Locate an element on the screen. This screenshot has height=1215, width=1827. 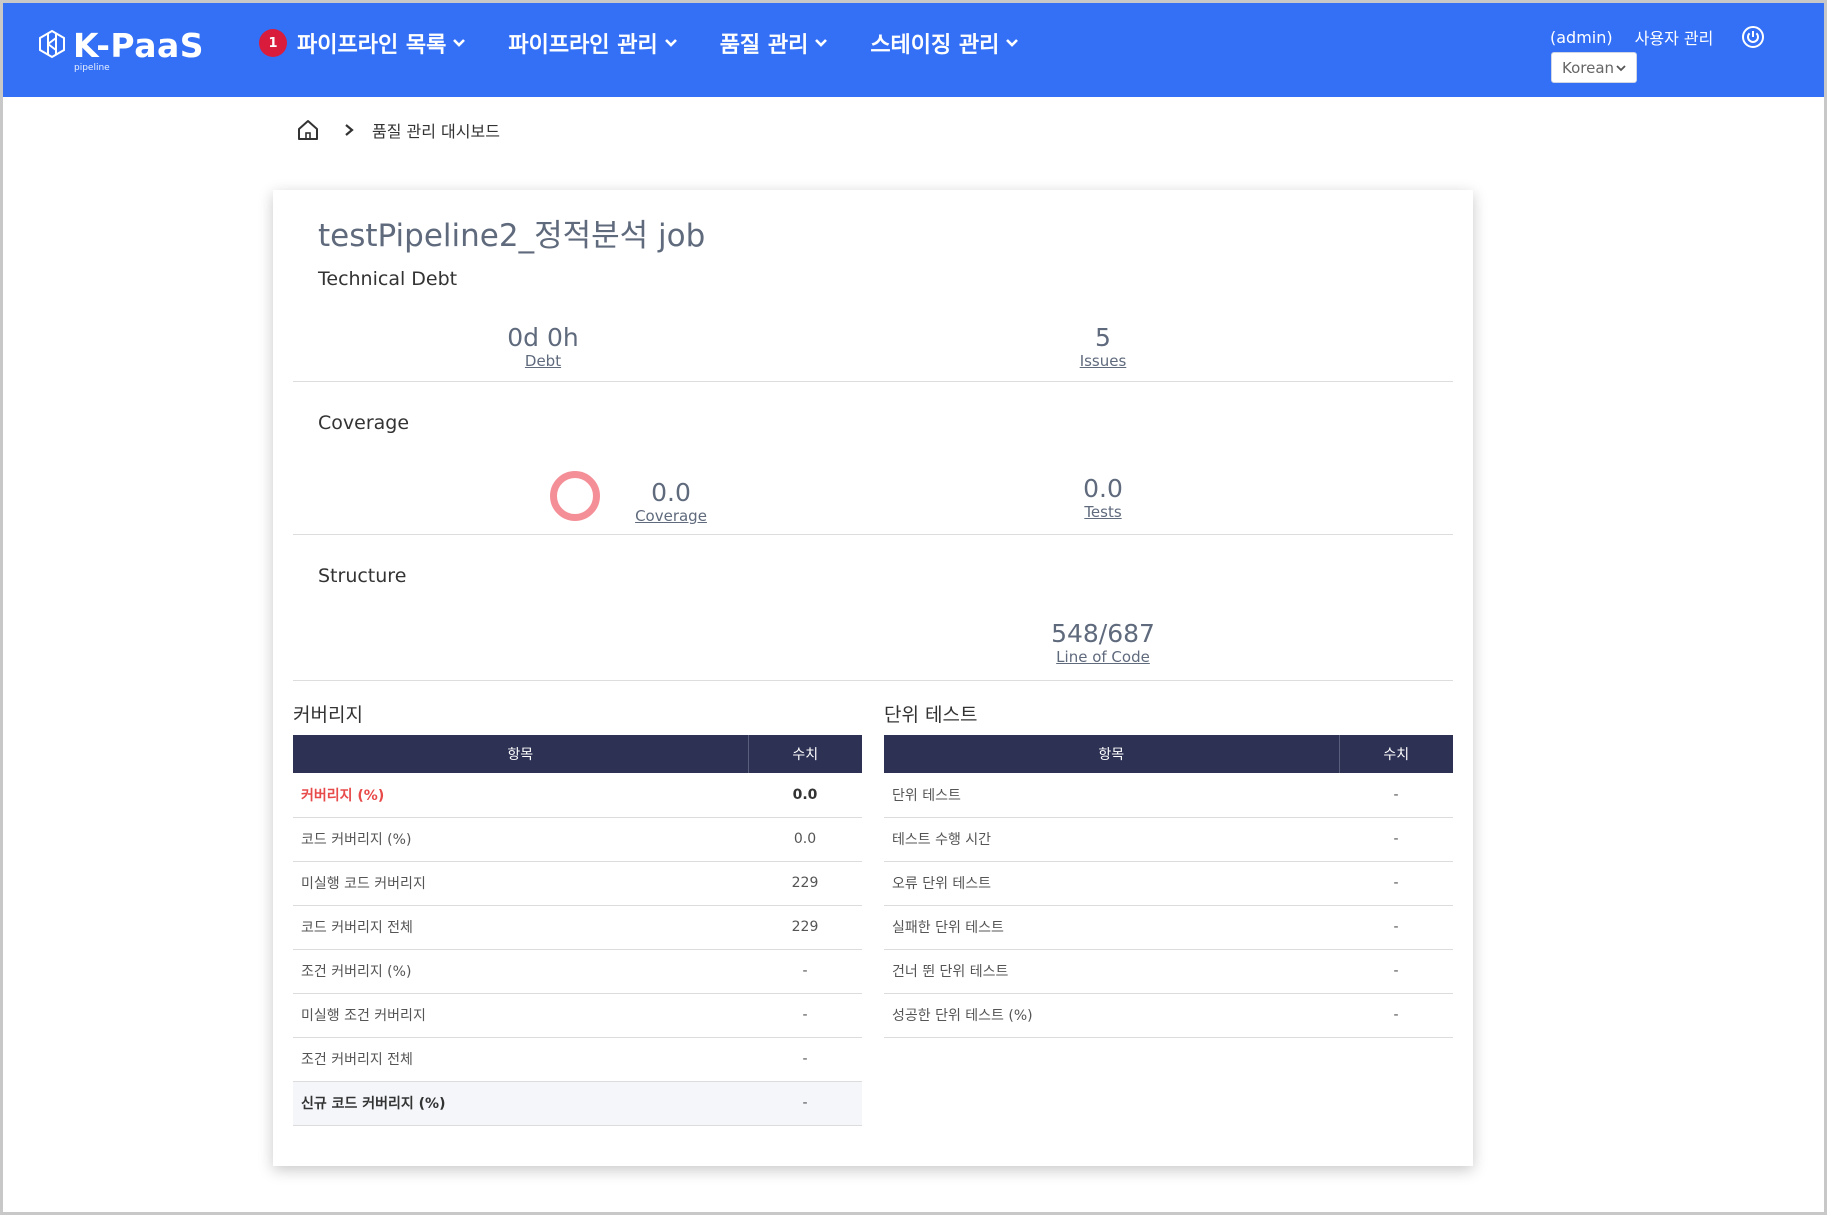
nav-label: 품질 관리 is located at coordinates (764, 45).